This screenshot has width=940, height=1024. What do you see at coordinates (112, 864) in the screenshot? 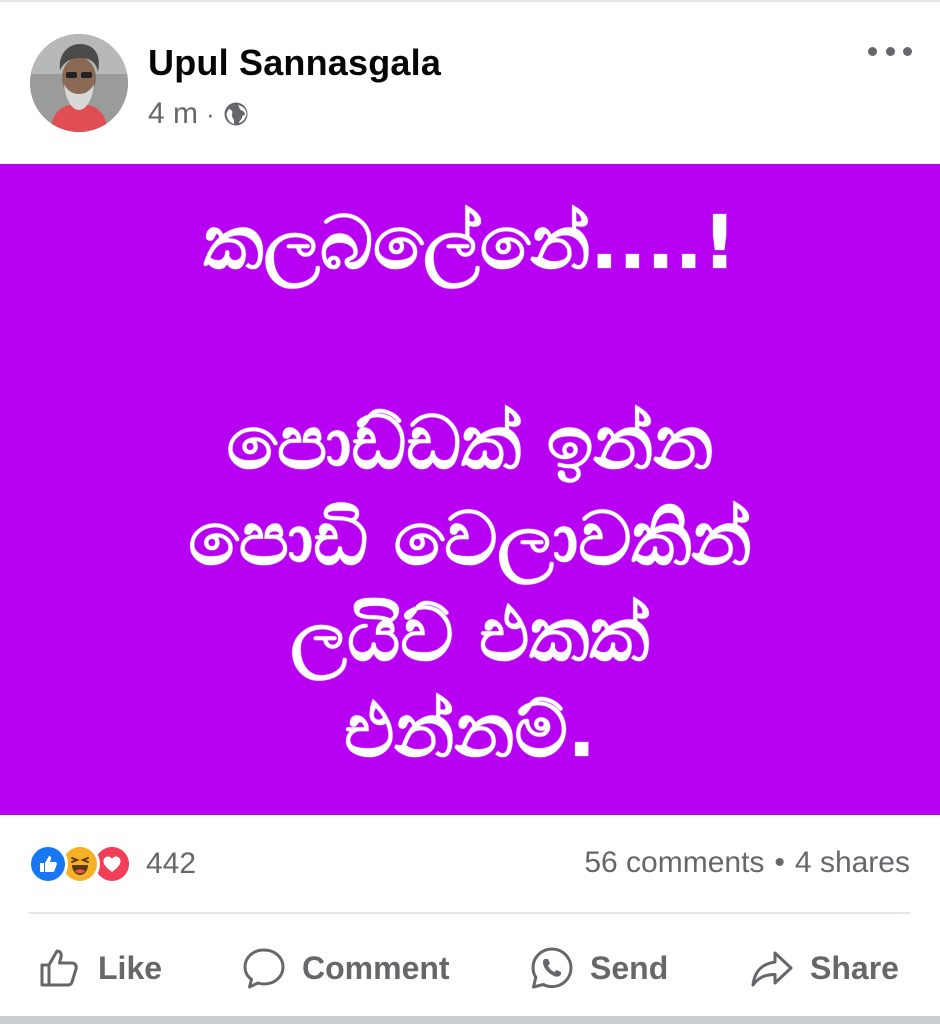
I see `reaction-summary: 442` at bounding box center [112, 864].